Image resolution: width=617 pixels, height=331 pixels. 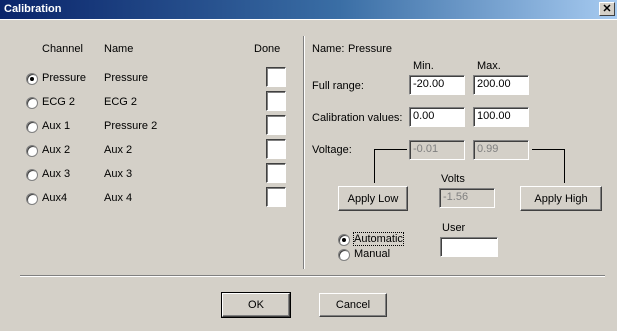 I want to click on automatic-radio, so click(x=344, y=240).